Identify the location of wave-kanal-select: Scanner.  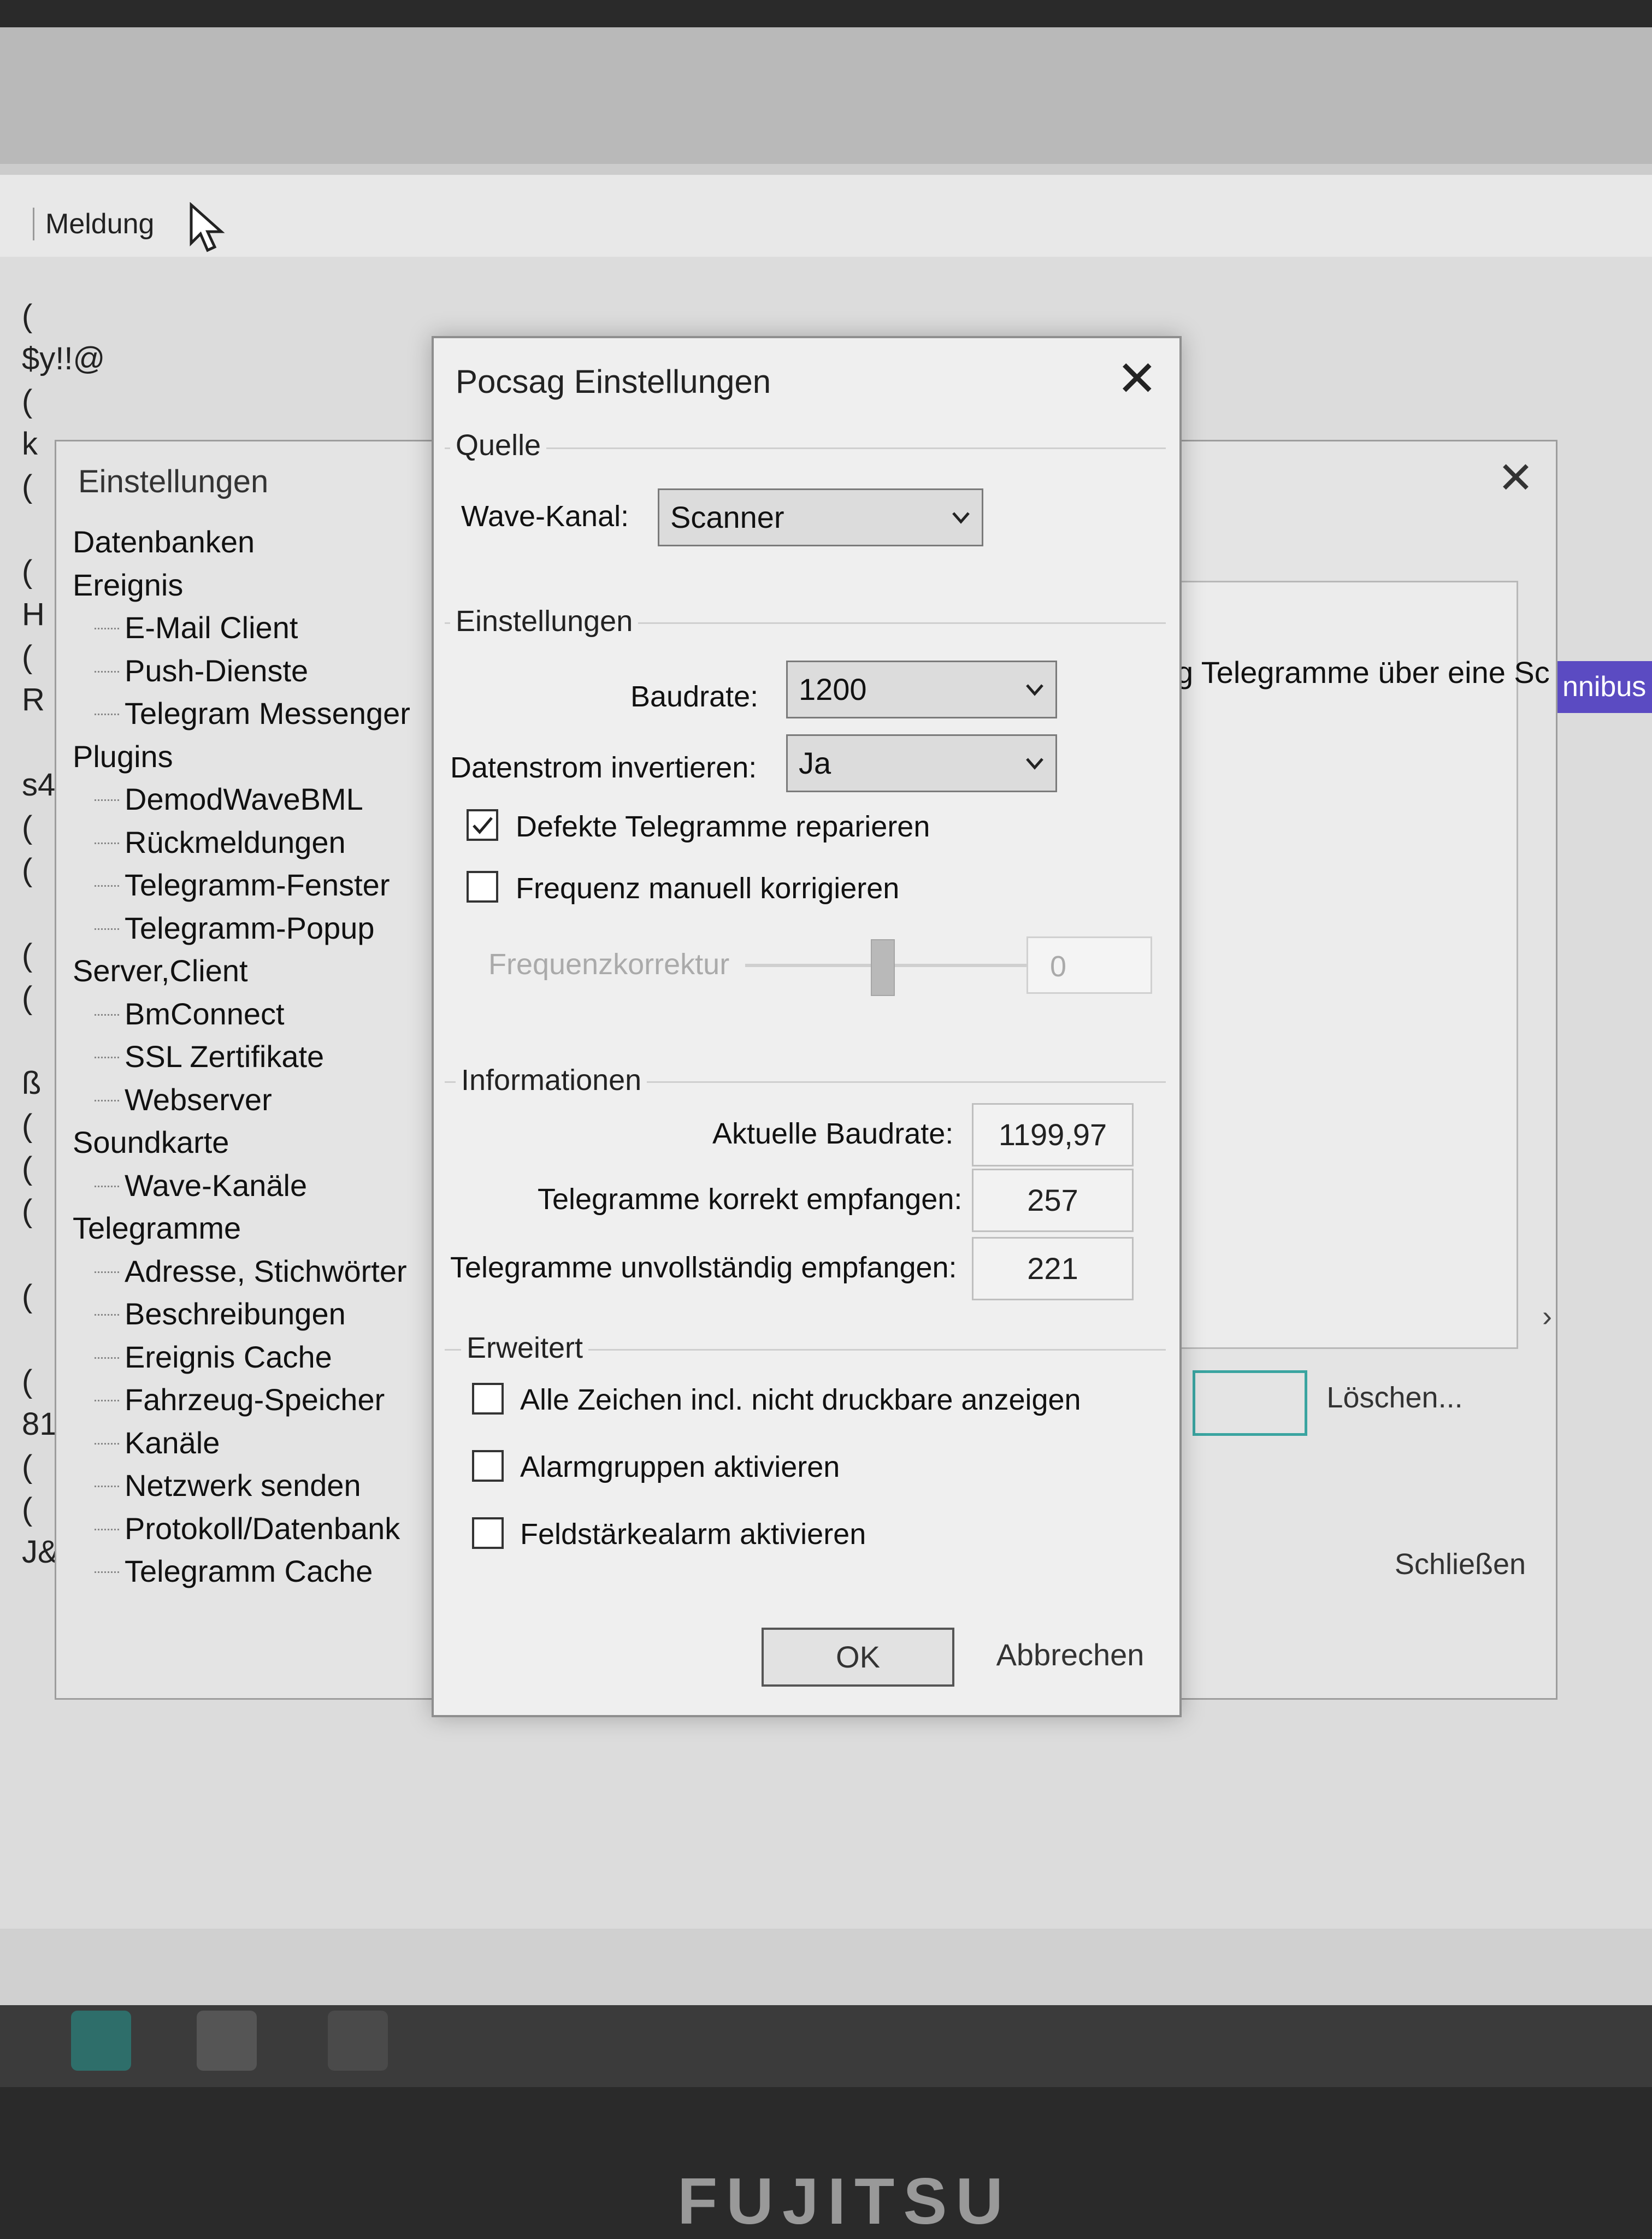
(820, 517).